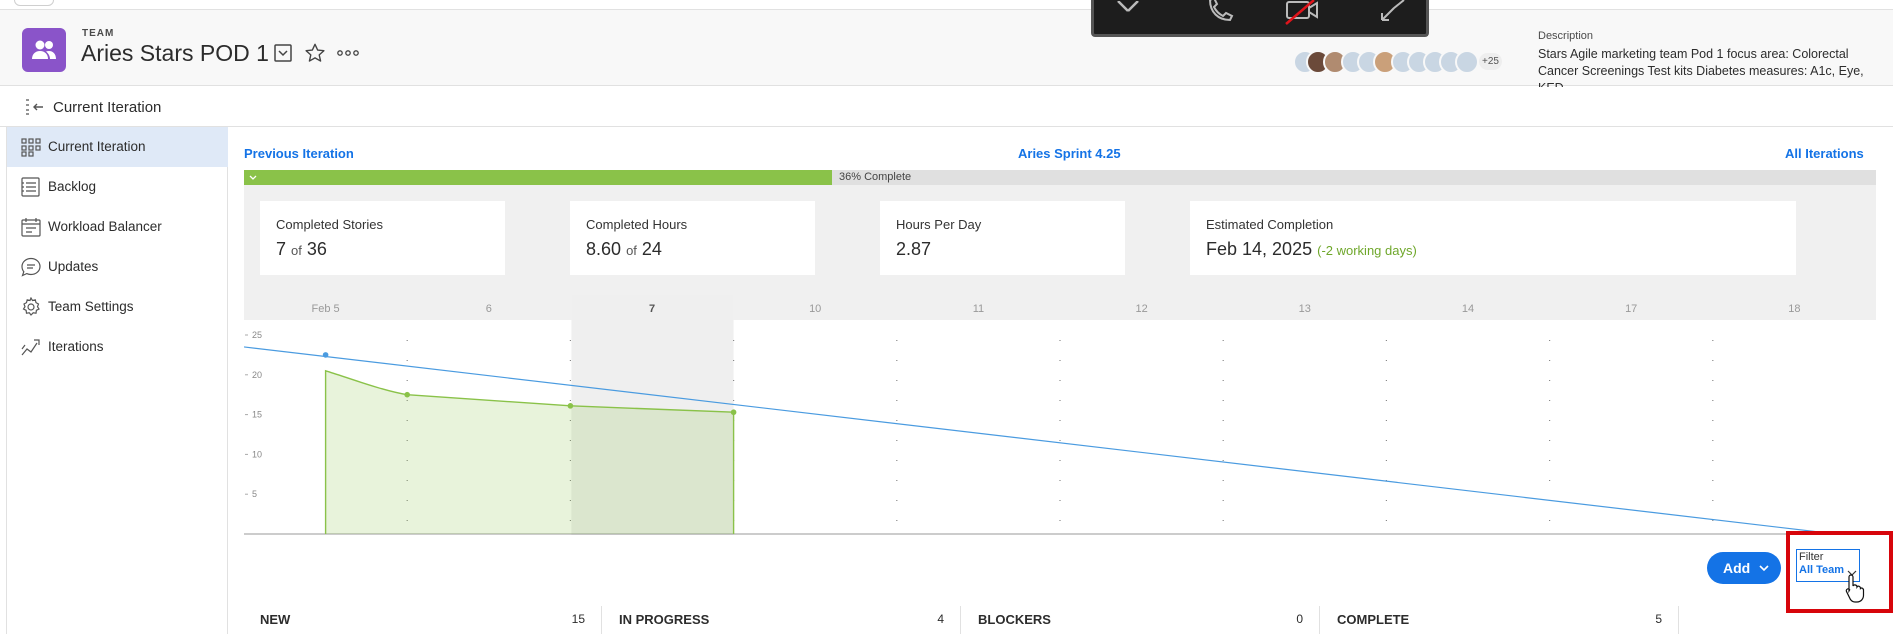 The width and height of the screenshot is (1893, 634). Describe the element at coordinates (914, 249) in the screenshot. I see `stat-value: 2.87` at that location.